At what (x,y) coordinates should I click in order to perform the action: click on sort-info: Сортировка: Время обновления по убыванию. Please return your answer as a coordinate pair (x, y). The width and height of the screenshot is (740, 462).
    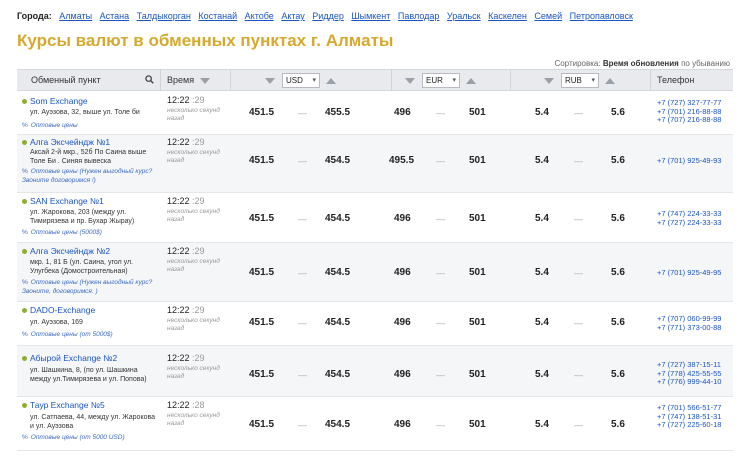
    Looking at the image, I should click on (642, 63).